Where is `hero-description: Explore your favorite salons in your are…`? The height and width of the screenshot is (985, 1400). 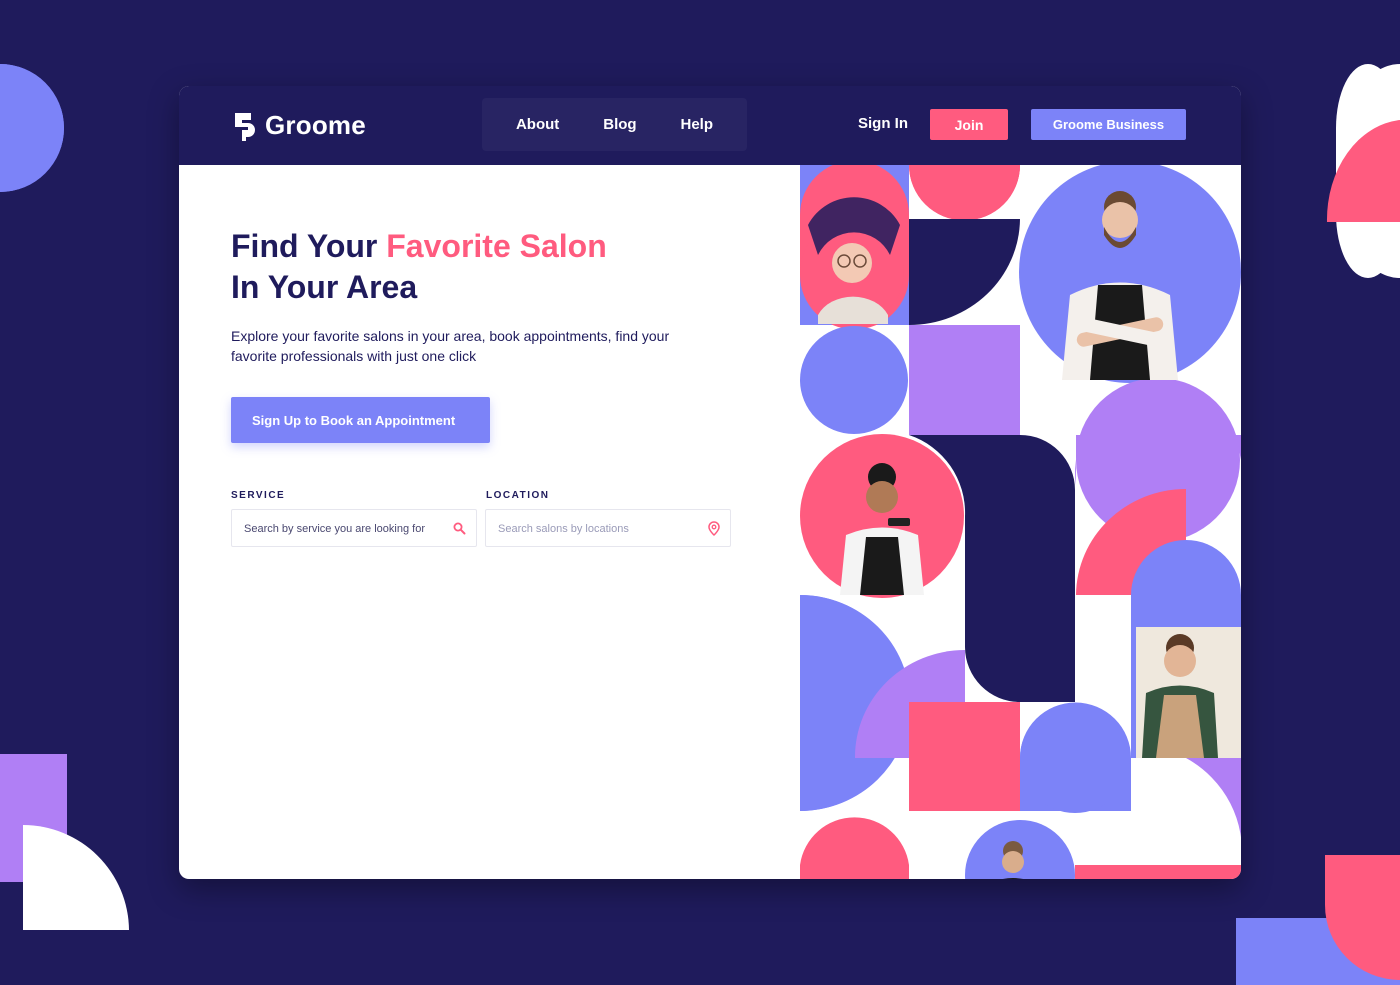
hero-description: Explore your favorite salons in your are… is located at coordinates (450, 346).